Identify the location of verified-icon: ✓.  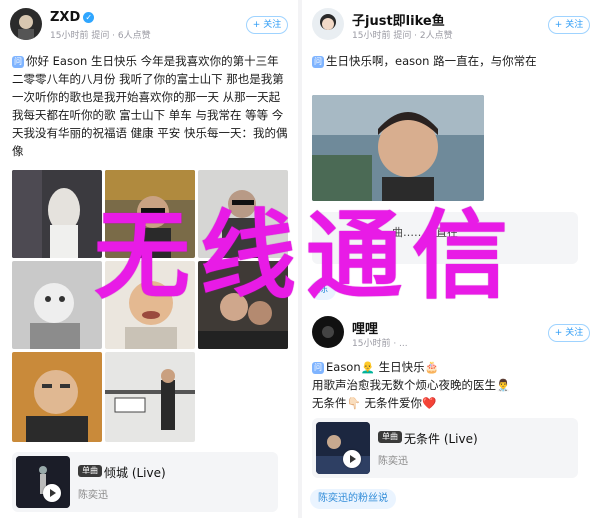
(89, 17).